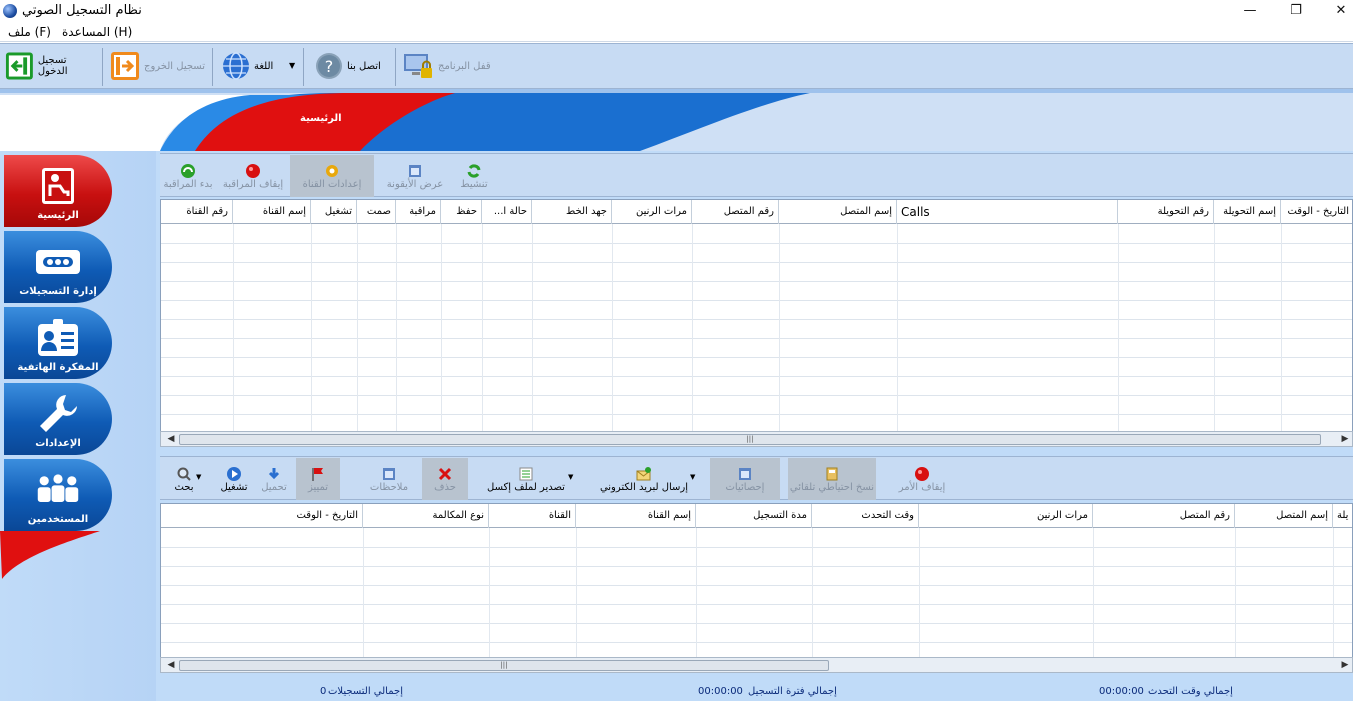 The height and width of the screenshot is (701, 1353). What do you see at coordinates (58, 262) in the screenshot?
I see `cassette-icon` at bounding box center [58, 262].